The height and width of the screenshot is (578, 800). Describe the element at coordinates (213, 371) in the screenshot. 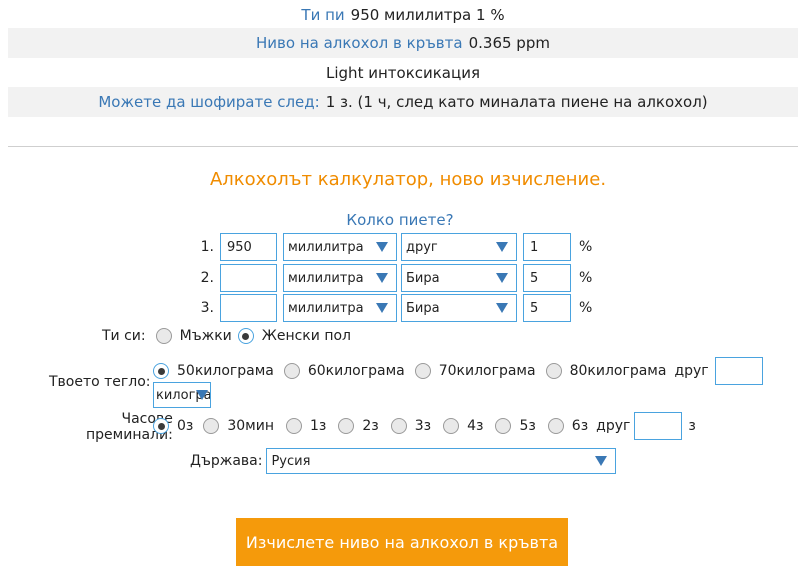

I see `weight-option-50: 50килограма` at that location.